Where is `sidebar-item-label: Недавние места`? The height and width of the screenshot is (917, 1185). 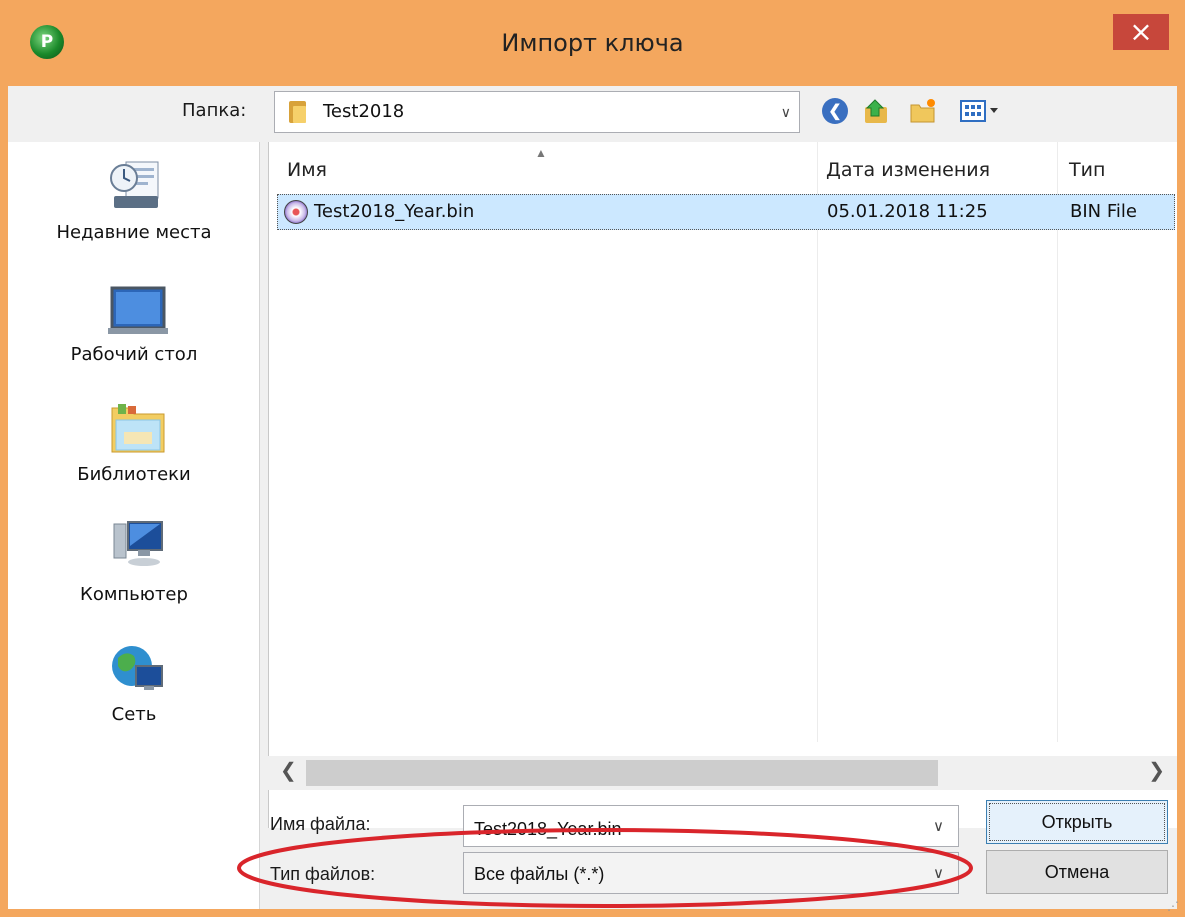 sidebar-item-label: Недавние места is located at coordinates (134, 232).